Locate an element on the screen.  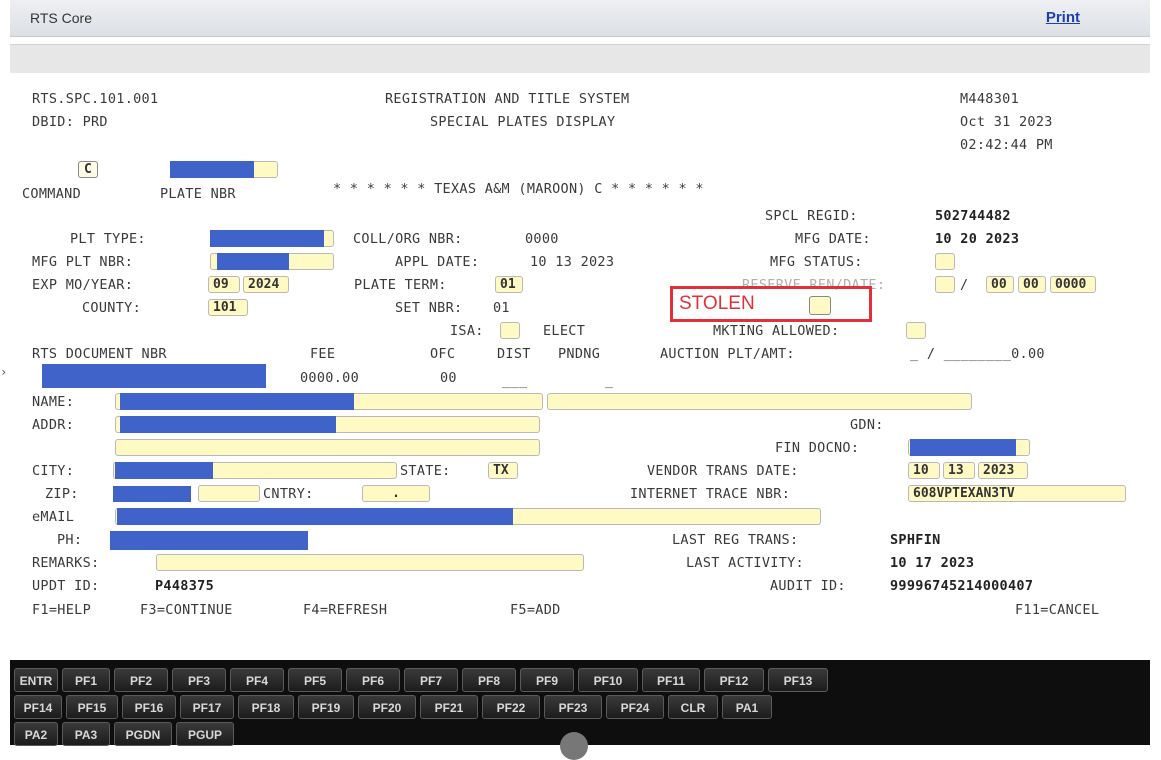
command-input: C is located at coordinates (88, 169).